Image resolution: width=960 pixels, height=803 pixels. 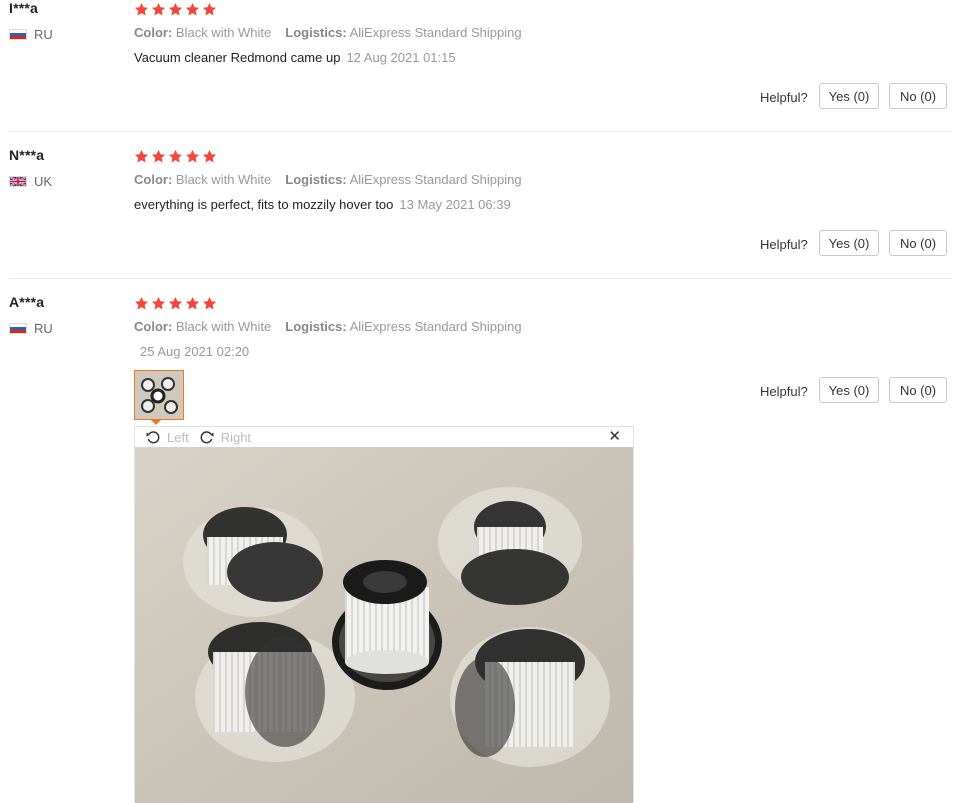 I want to click on rotate-left-button: Left, so click(x=167, y=437).